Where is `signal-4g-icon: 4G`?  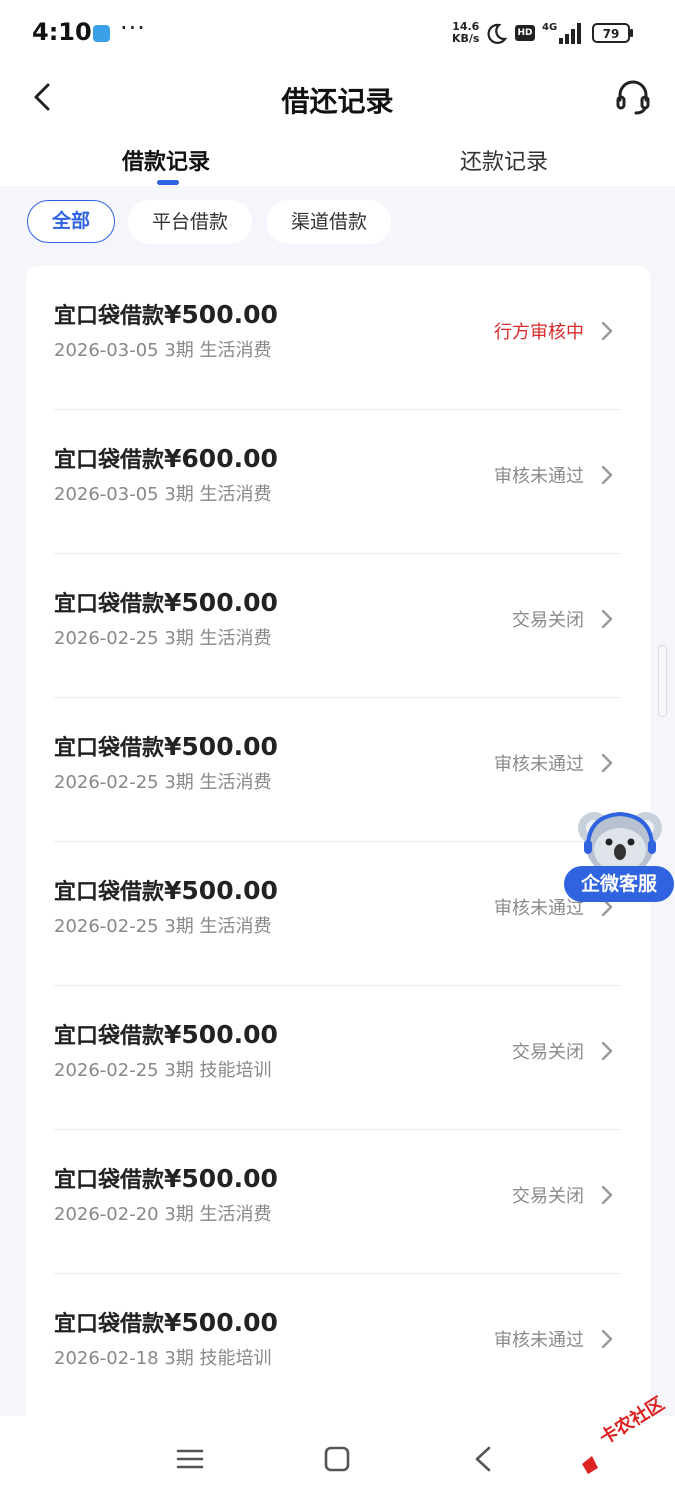
signal-4g-icon: 4G is located at coordinates (561, 33).